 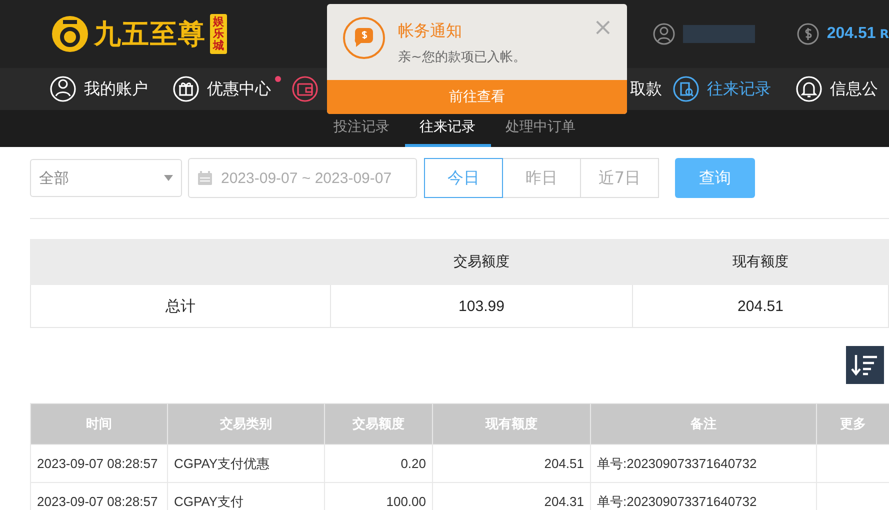 I want to click on column-header: 交易额度, so click(x=481, y=262).